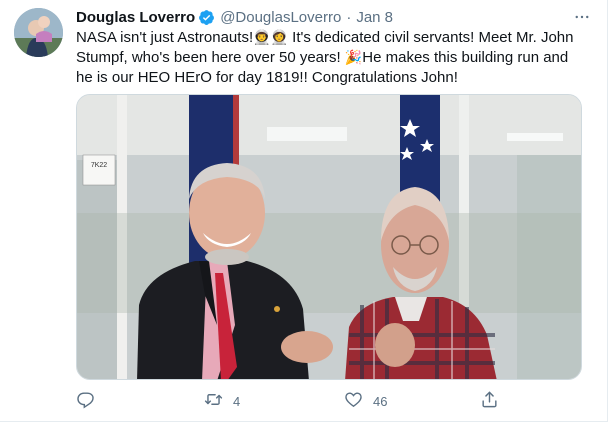 This screenshot has height=422, width=608. I want to click on party-popper-emoji-icon: 🎉, so click(353, 58).